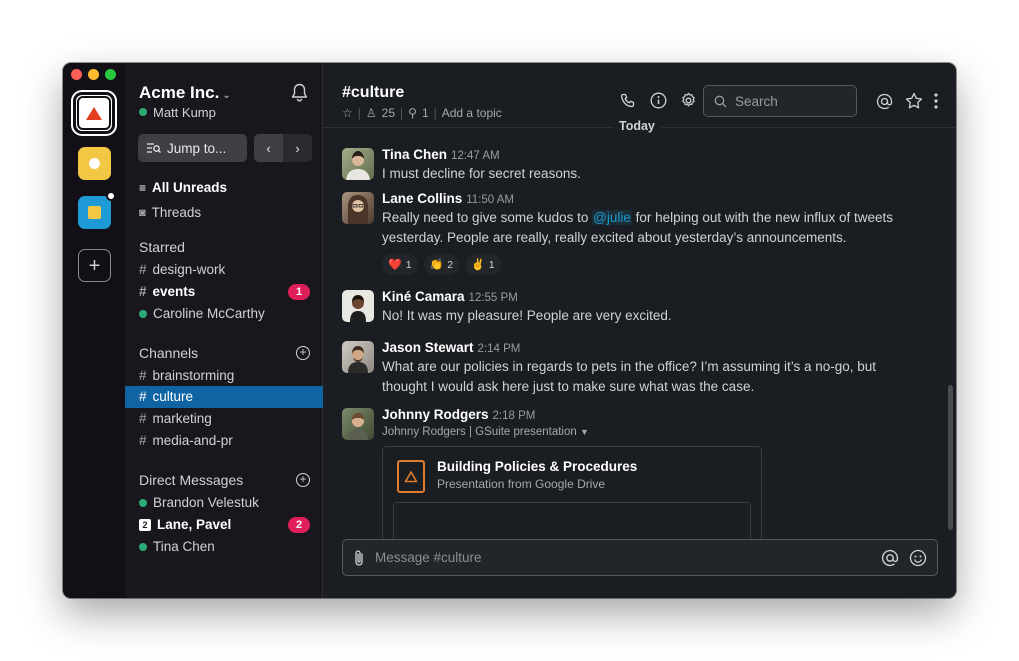  Describe the element at coordinates (192, 440) in the screenshot. I see `sidebar-item-label: media-and-pr` at that location.